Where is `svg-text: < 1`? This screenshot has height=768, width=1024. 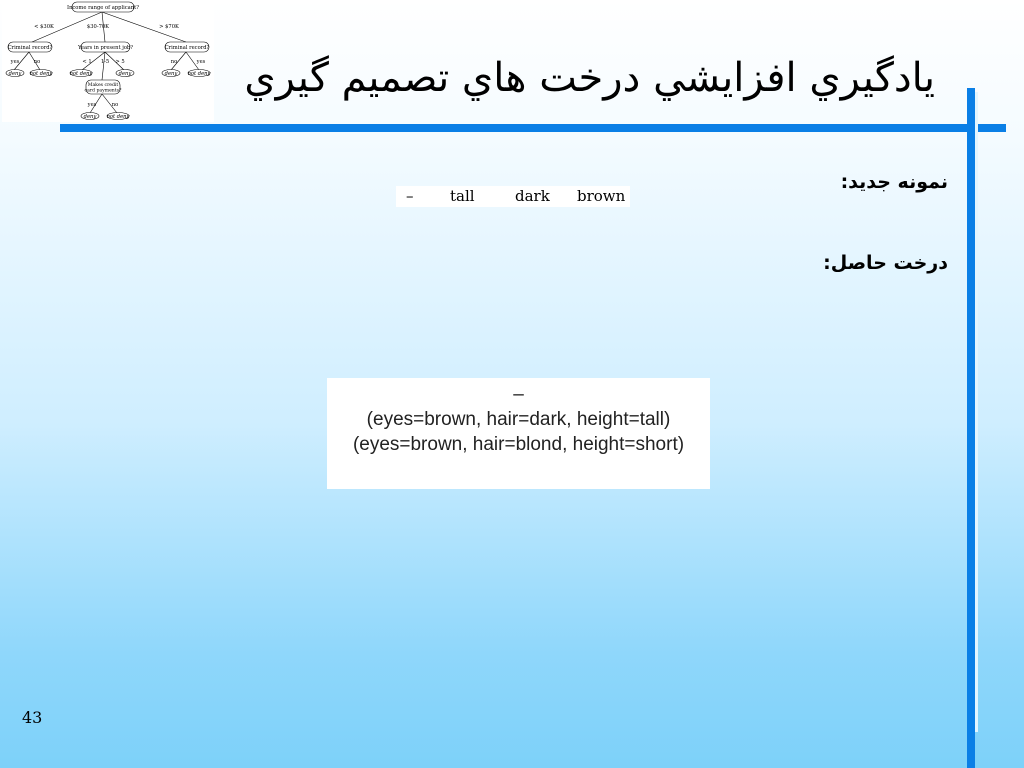
svg-text: < 1 is located at coordinates (86, 62).